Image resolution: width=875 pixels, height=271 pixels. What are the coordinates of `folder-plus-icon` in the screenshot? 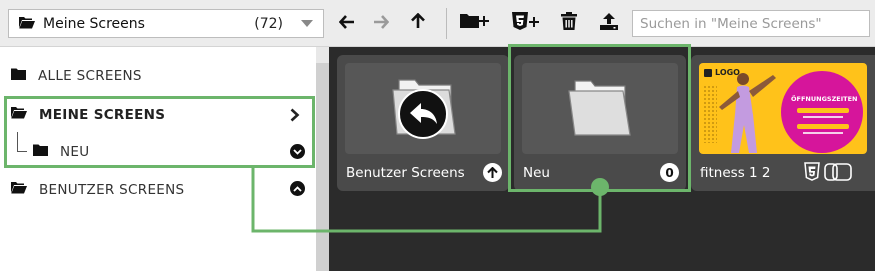 It's located at (476, 23).